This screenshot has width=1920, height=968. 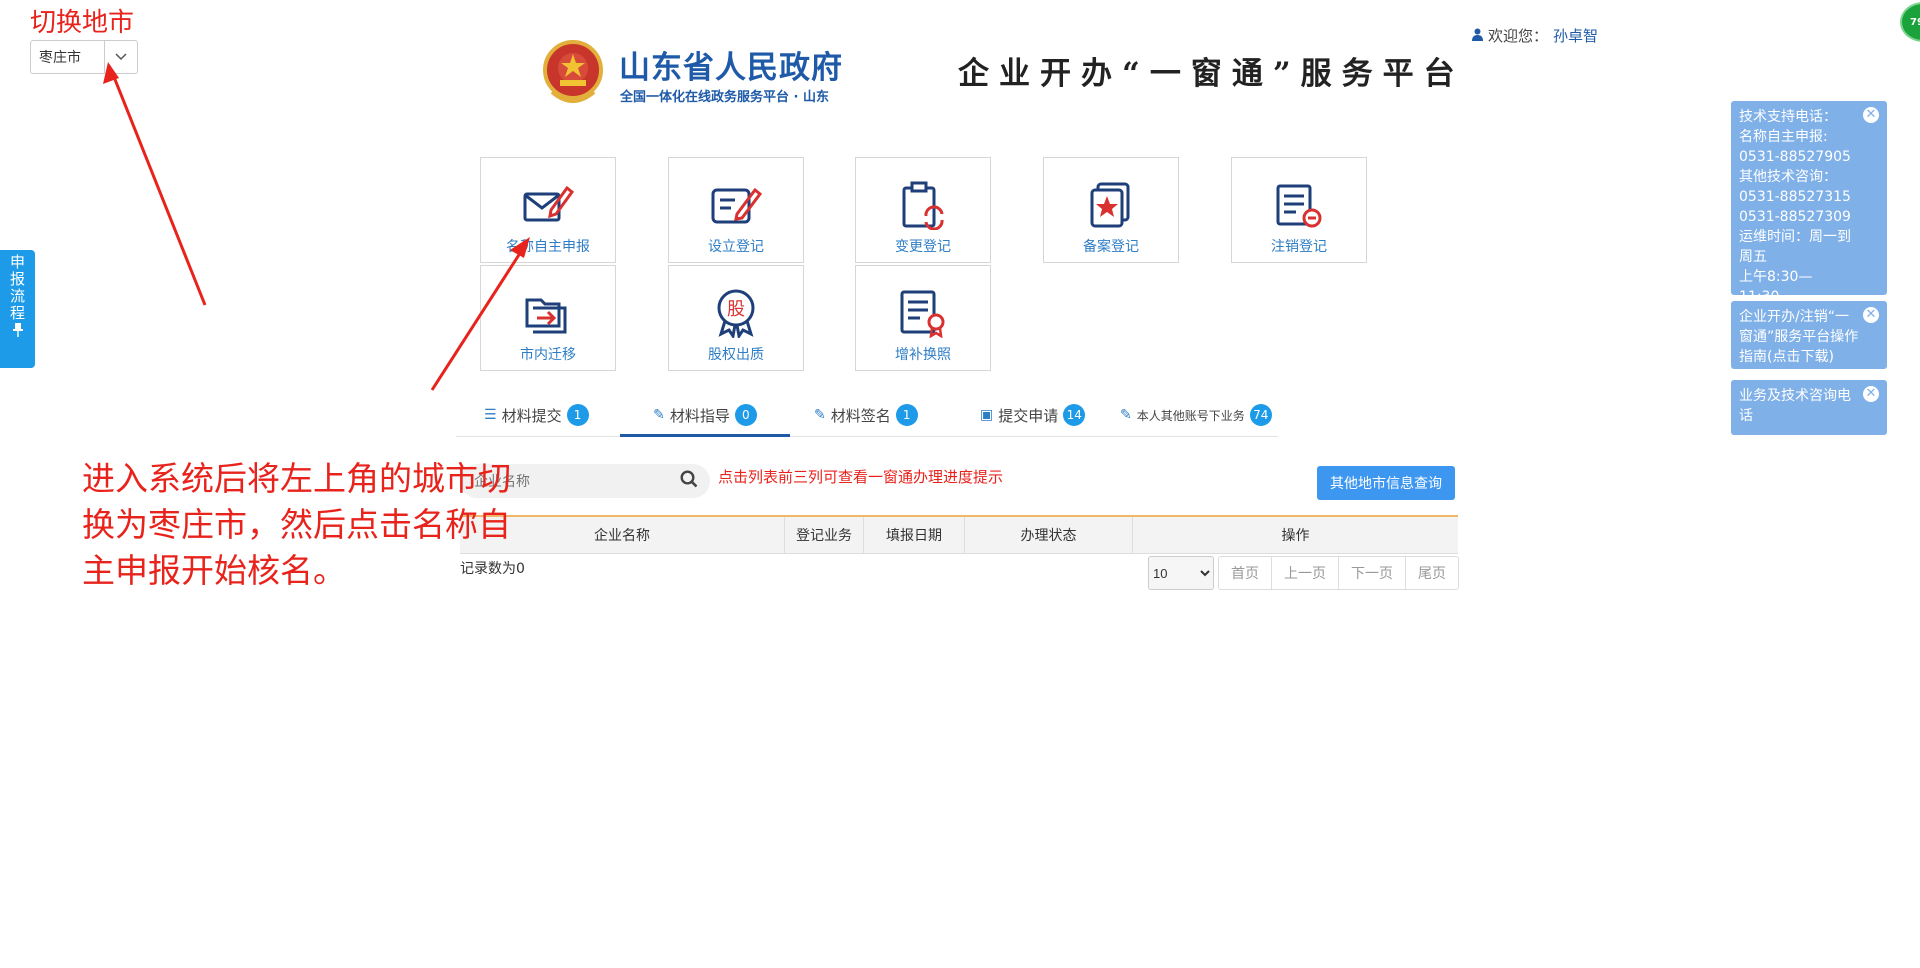 I want to click on annotation-instruction: 进入系统后将左上角的城市切换为枣庄市，然后点击名称自主申报开始核名。, so click(x=296, y=524).